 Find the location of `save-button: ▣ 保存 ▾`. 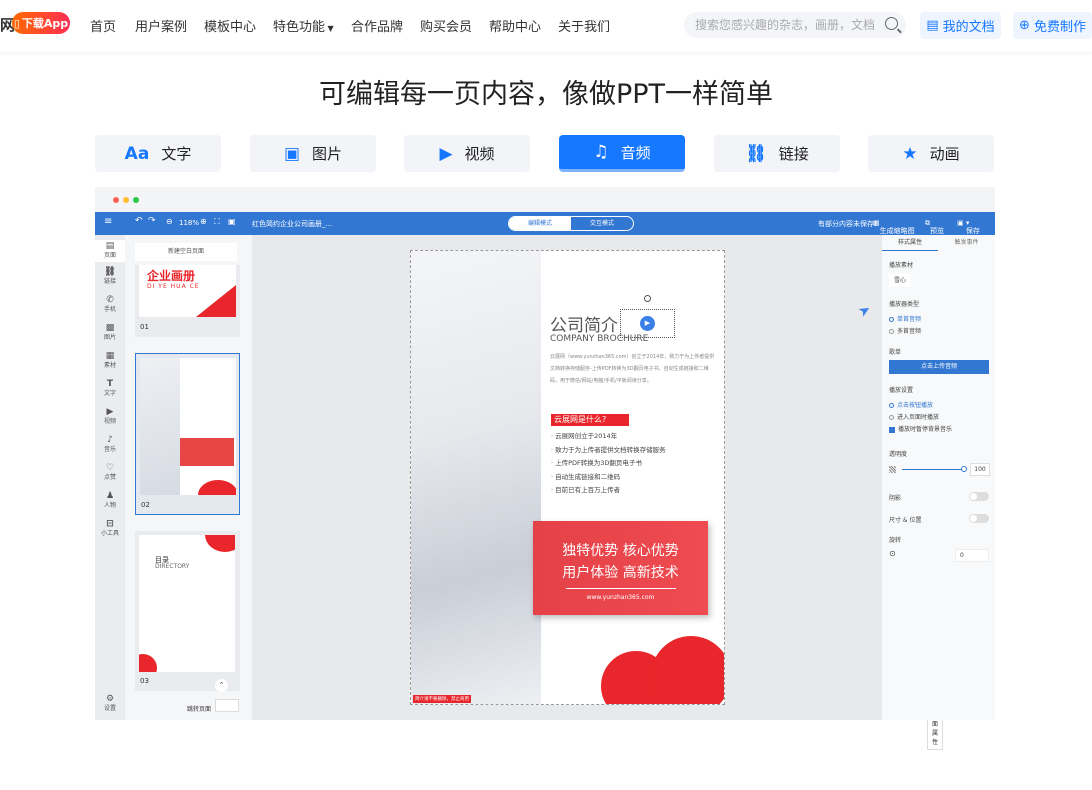

save-button: ▣ 保存 ▾ is located at coordinates (968, 227).